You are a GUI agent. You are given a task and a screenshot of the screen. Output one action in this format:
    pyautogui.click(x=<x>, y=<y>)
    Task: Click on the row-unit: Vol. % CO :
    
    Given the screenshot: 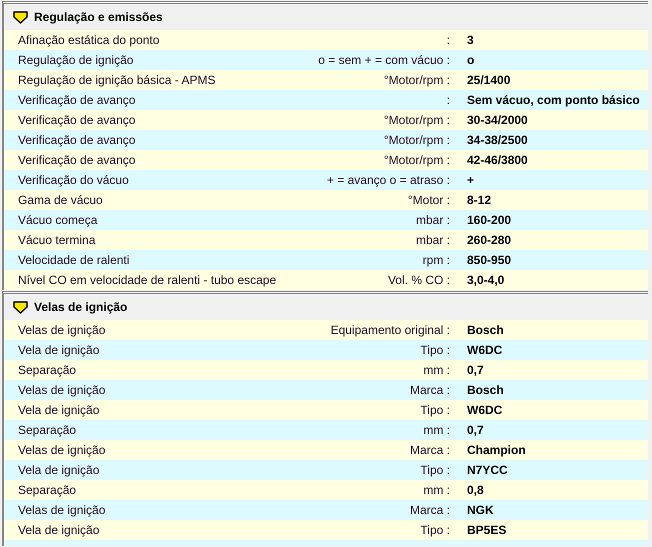 What is the action you would take?
    pyautogui.click(x=418, y=280)
    